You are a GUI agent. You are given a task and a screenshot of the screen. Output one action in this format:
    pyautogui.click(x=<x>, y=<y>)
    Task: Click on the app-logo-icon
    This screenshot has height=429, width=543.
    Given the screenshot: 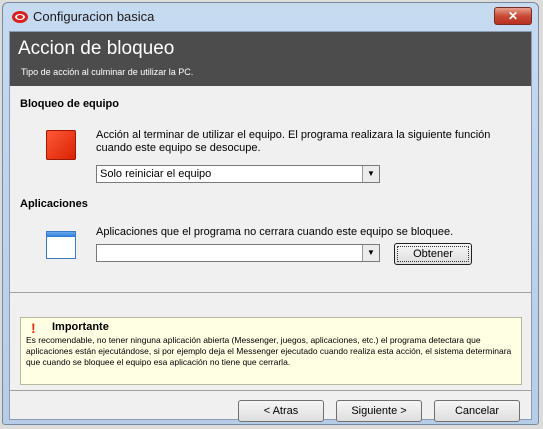 What is the action you would take?
    pyautogui.click(x=20, y=17)
    